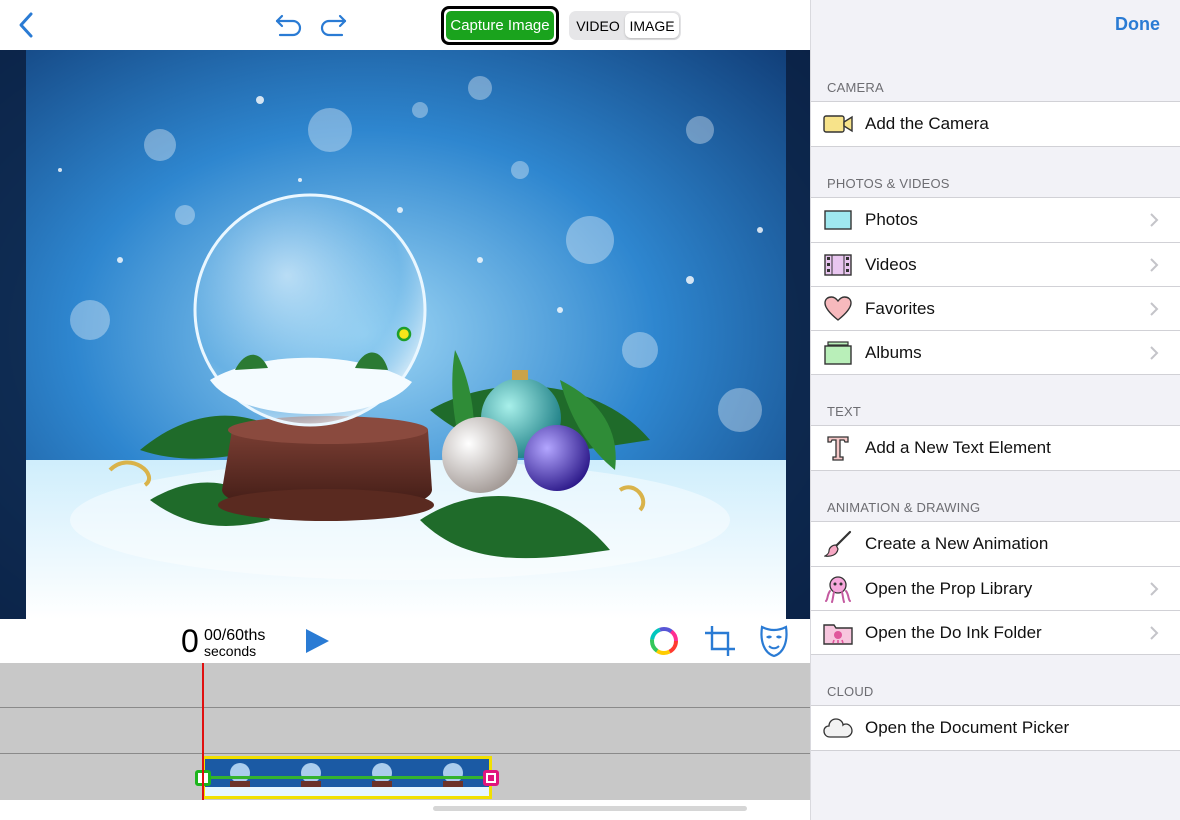 The image size is (1180, 820). I want to click on clip-duration-line, so click(347, 777).